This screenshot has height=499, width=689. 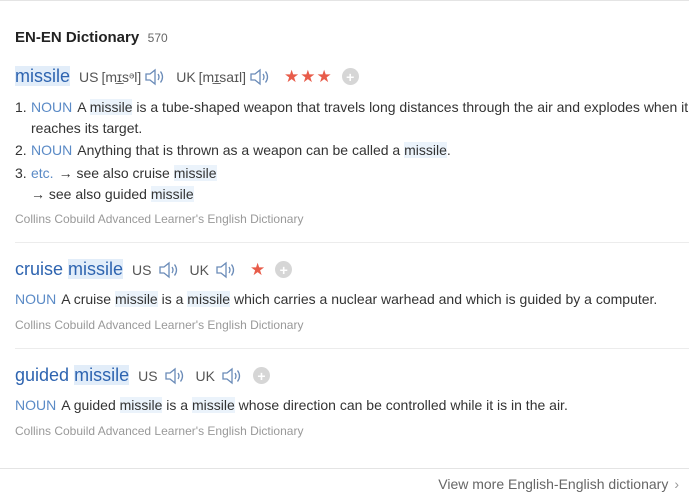 I want to click on sense-number: 3., so click(x=21, y=173).